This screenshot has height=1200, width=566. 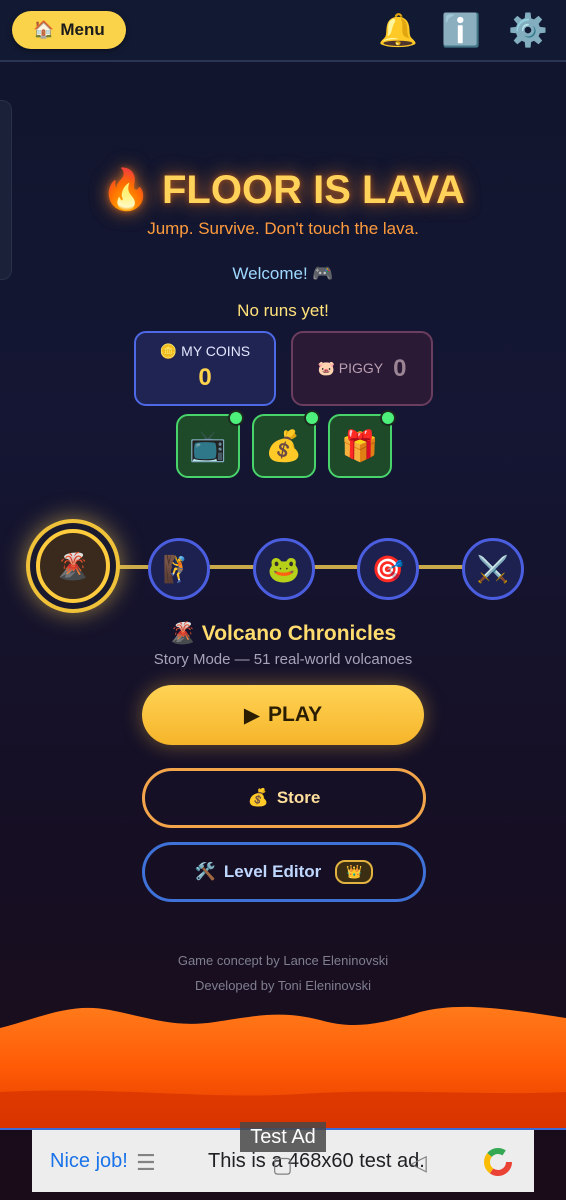 I want to click on crossed-swords-icon: ⚔️, so click(x=493, y=568).